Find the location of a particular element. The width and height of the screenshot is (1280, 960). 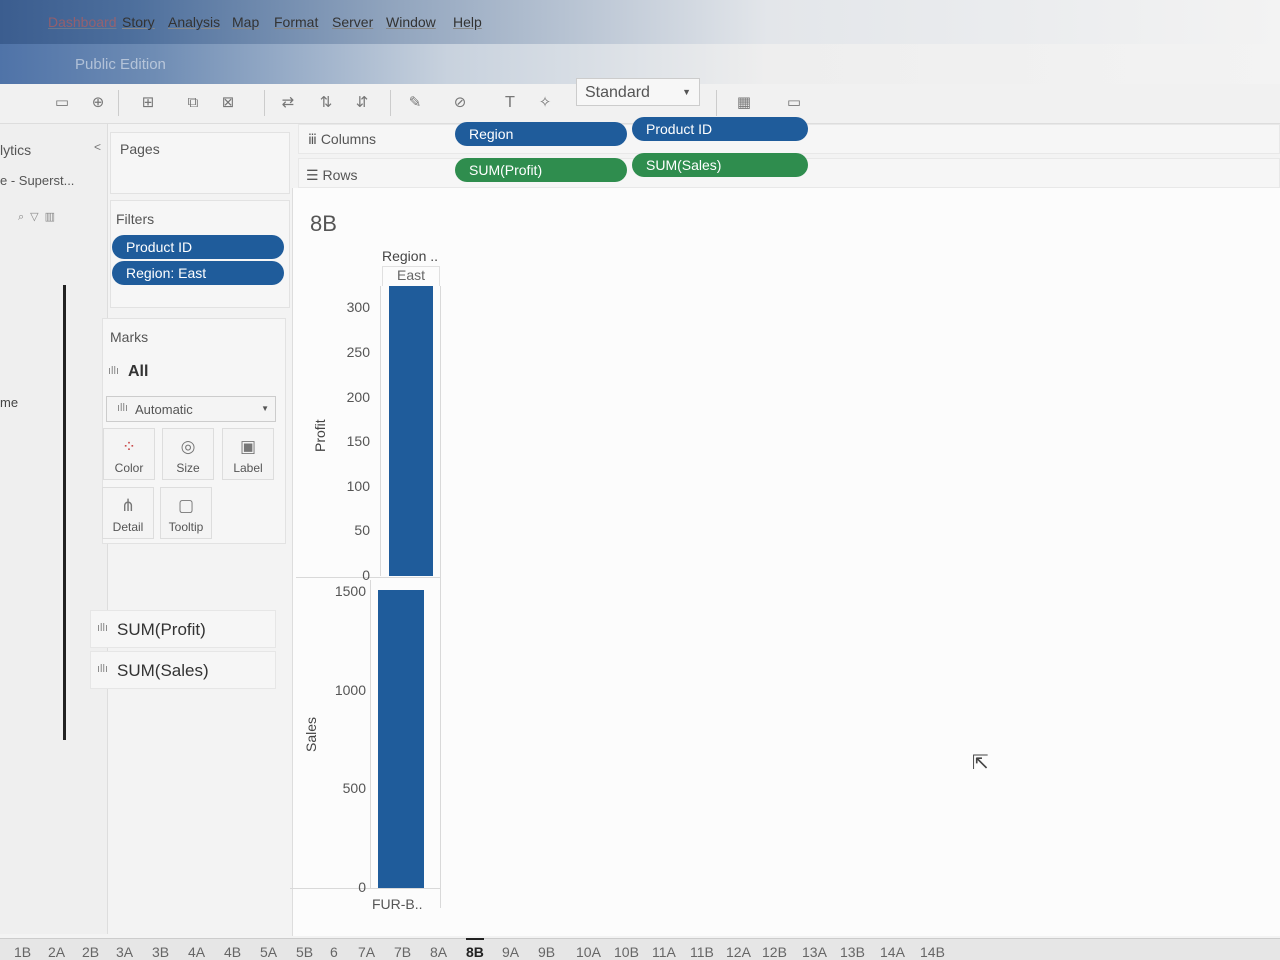

profit-bar is located at coordinates (411, 431).